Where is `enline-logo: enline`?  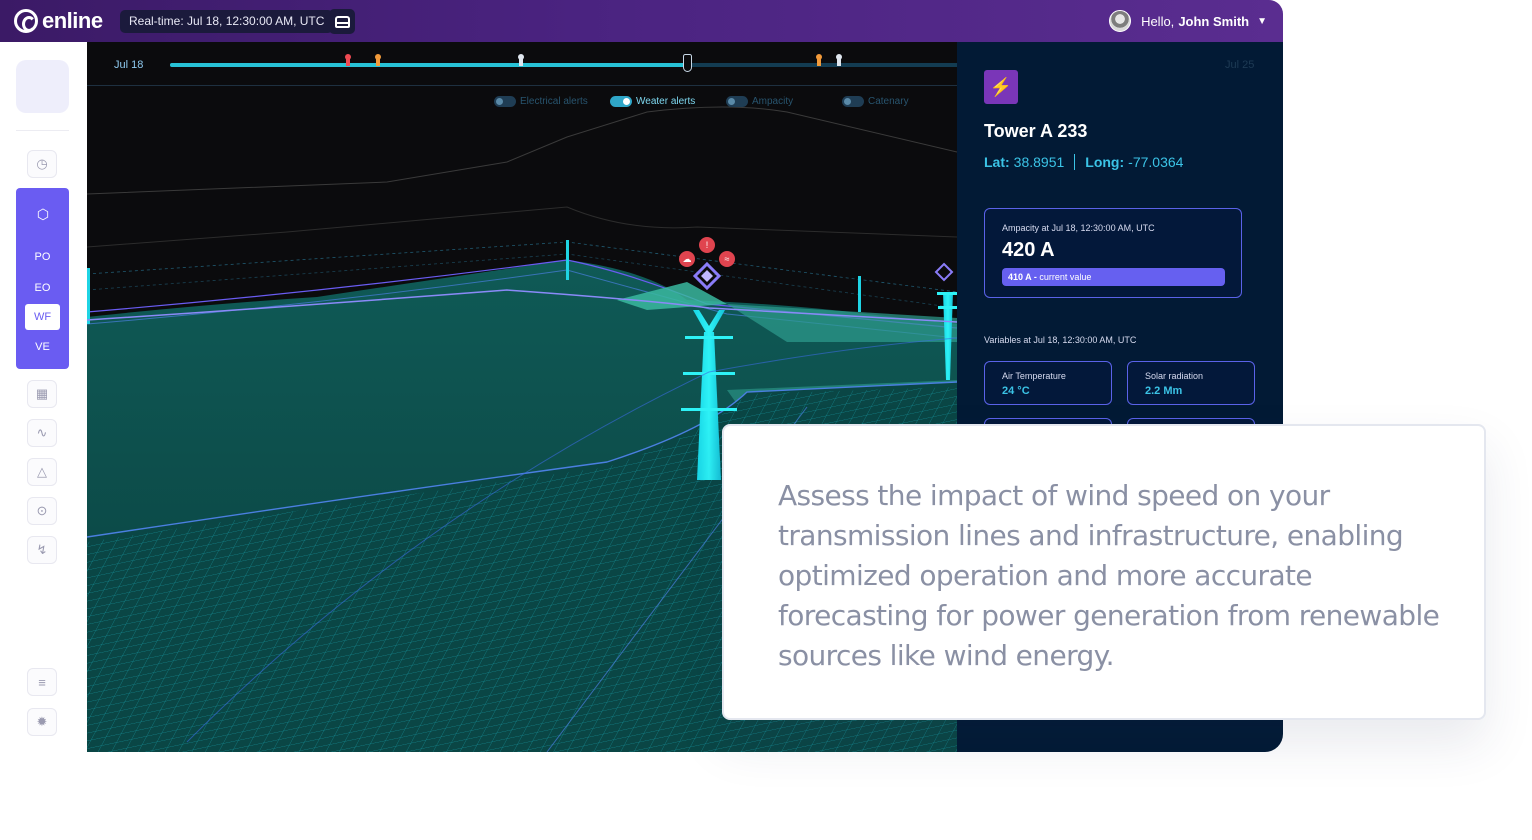
enline-logo: enline is located at coordinates (58, 21).